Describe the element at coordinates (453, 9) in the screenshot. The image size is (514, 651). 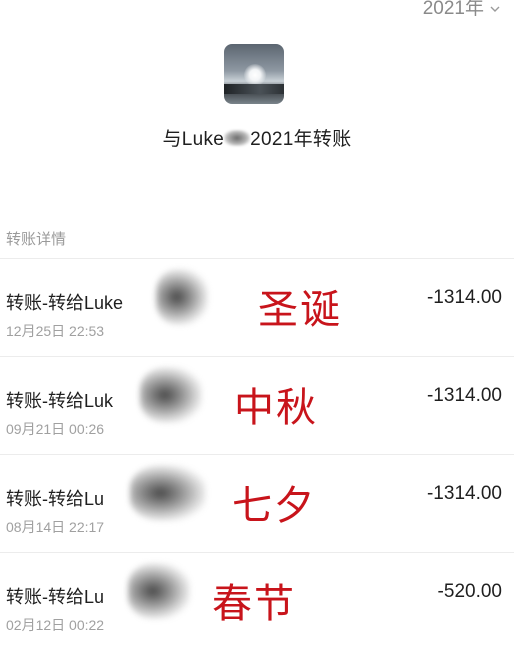
I see `year-selector-label: 2021年` at that location.